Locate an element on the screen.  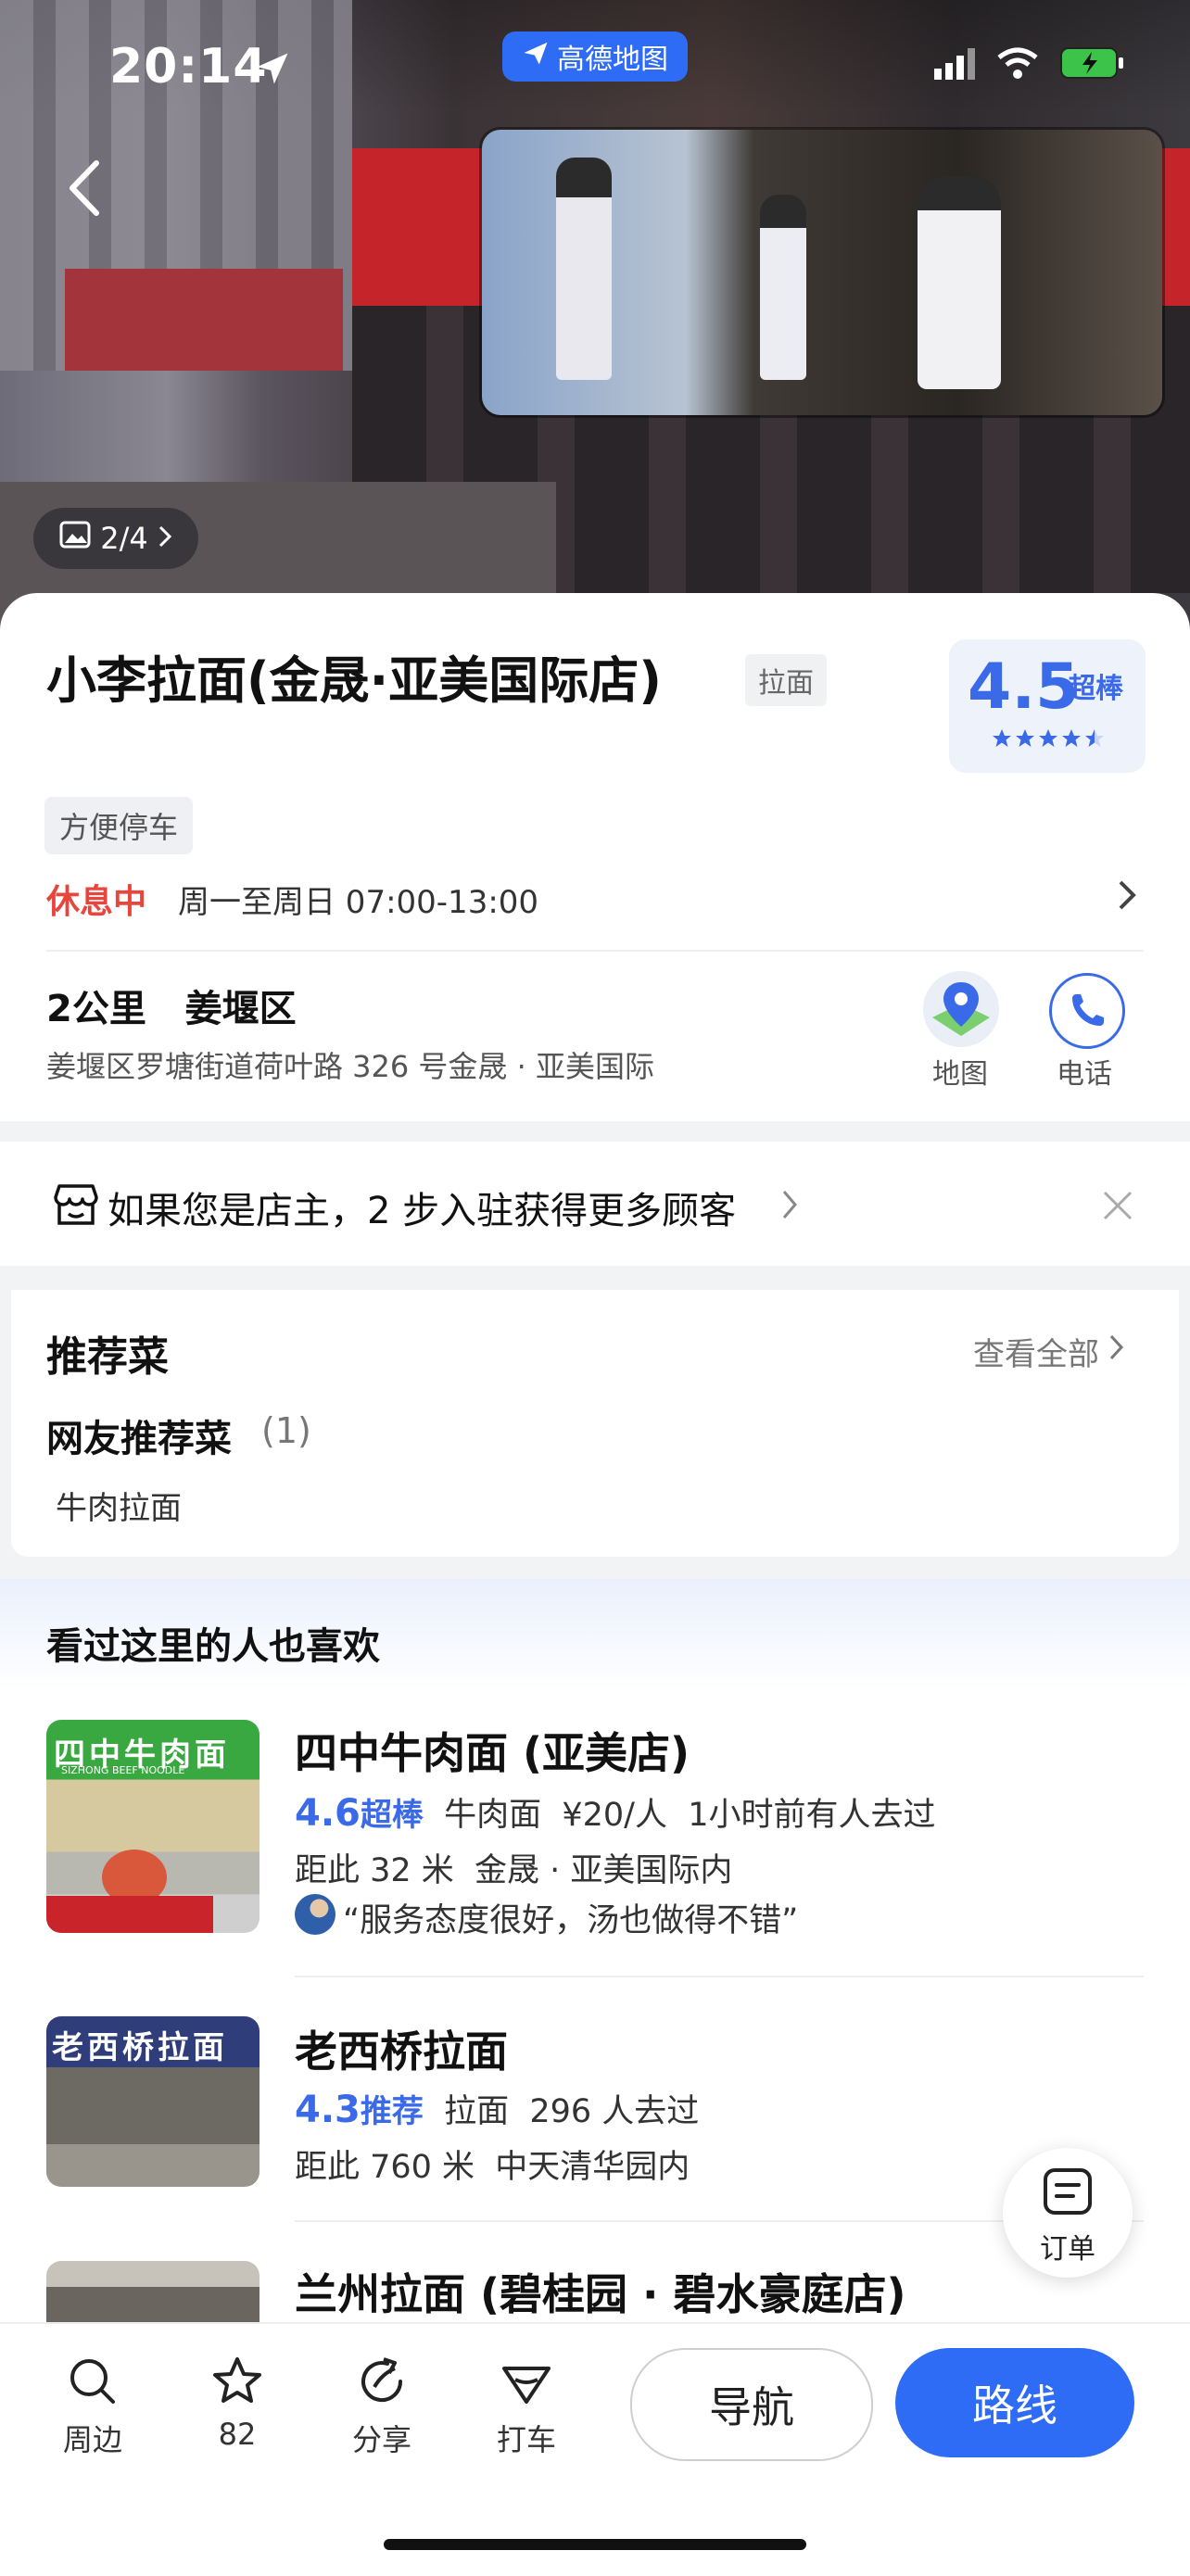
photo-count-text: 2/4 is located at coordinates (124, 538).